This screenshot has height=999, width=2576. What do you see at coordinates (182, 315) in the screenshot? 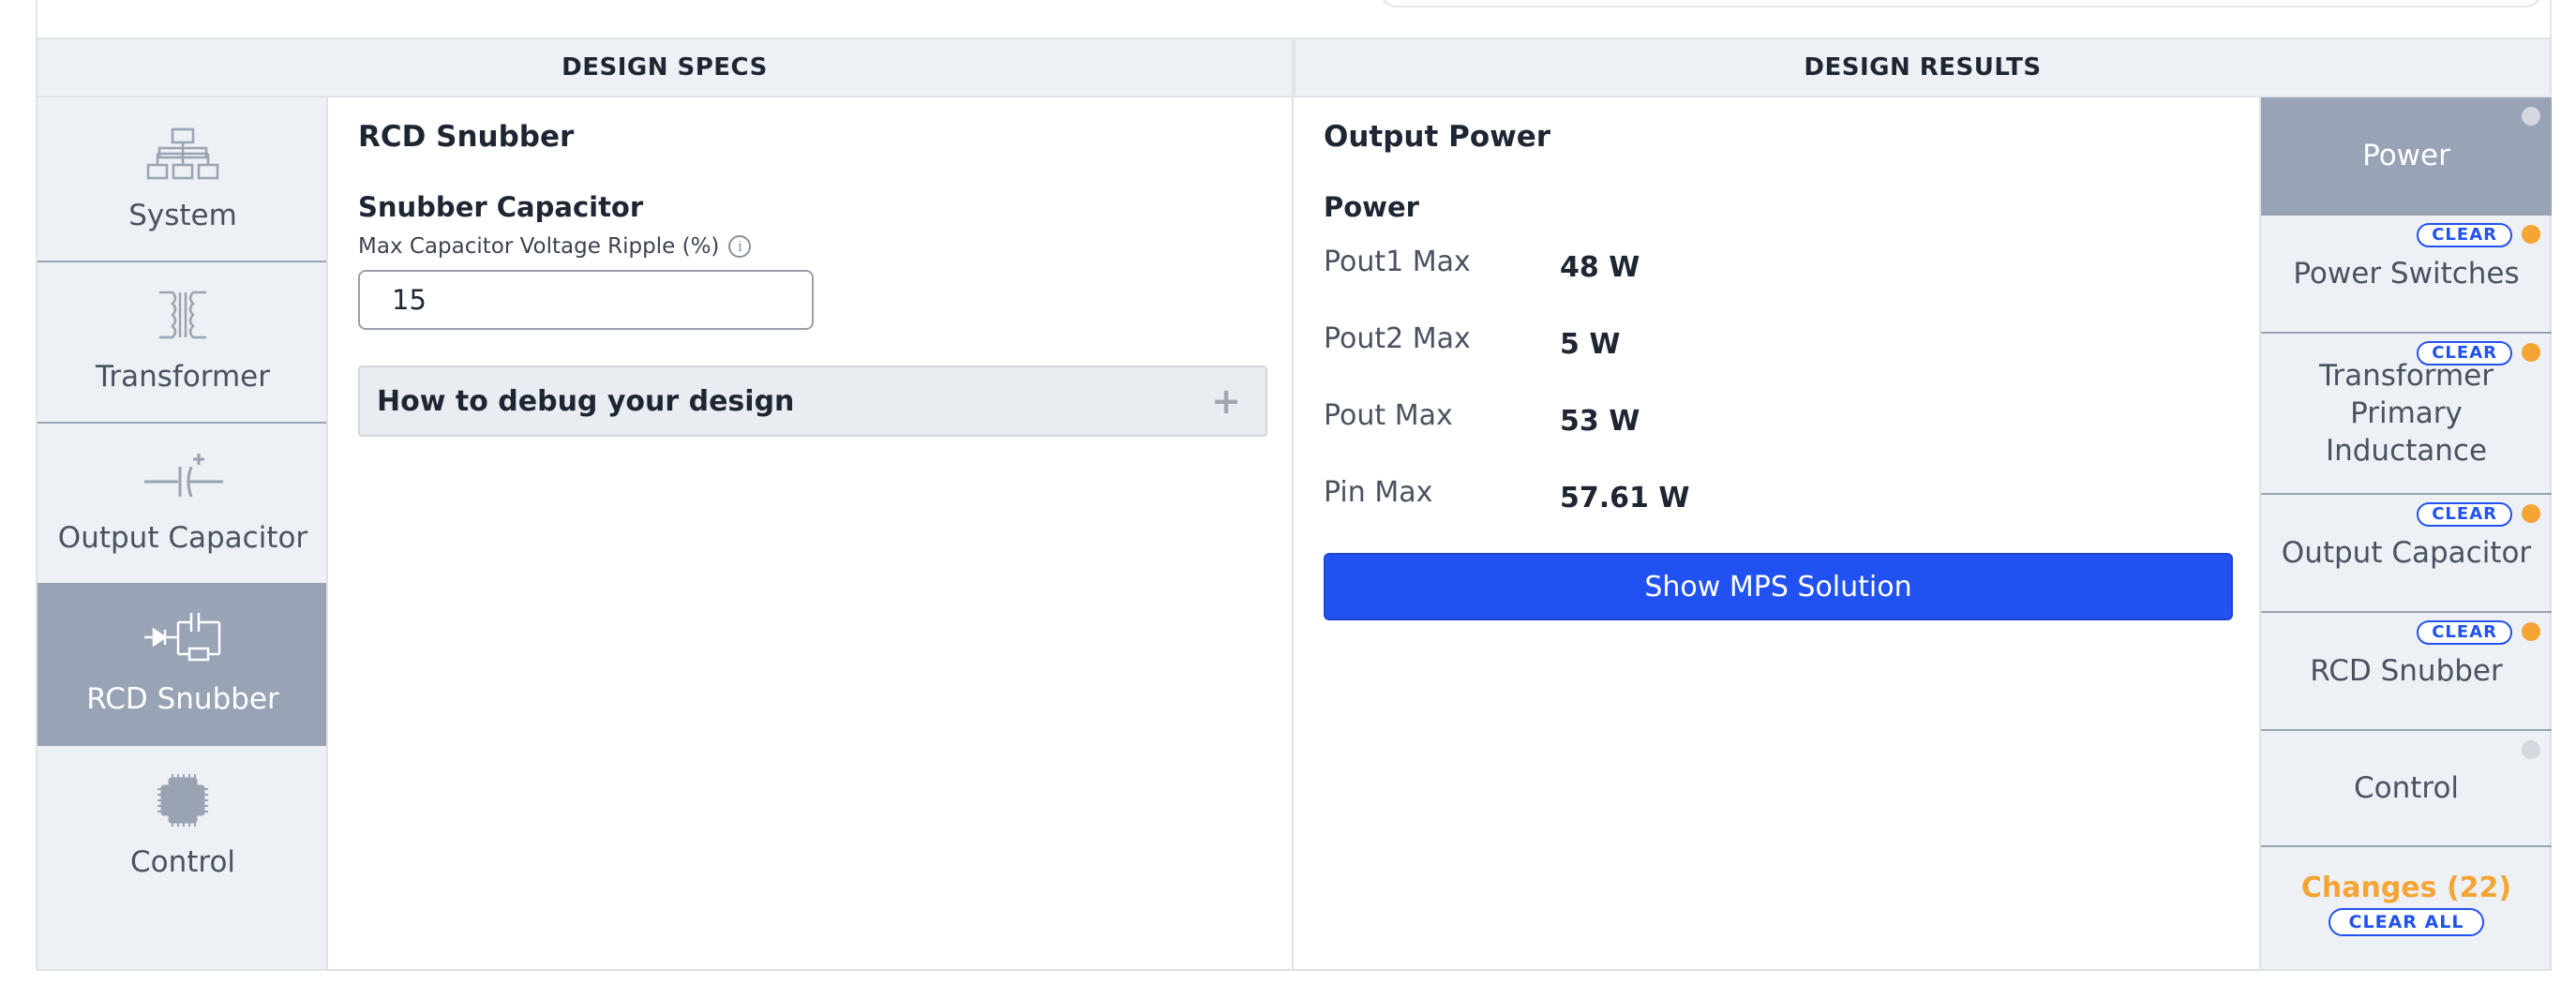
I see `transformer-icon` at bounding box center [182, 315].